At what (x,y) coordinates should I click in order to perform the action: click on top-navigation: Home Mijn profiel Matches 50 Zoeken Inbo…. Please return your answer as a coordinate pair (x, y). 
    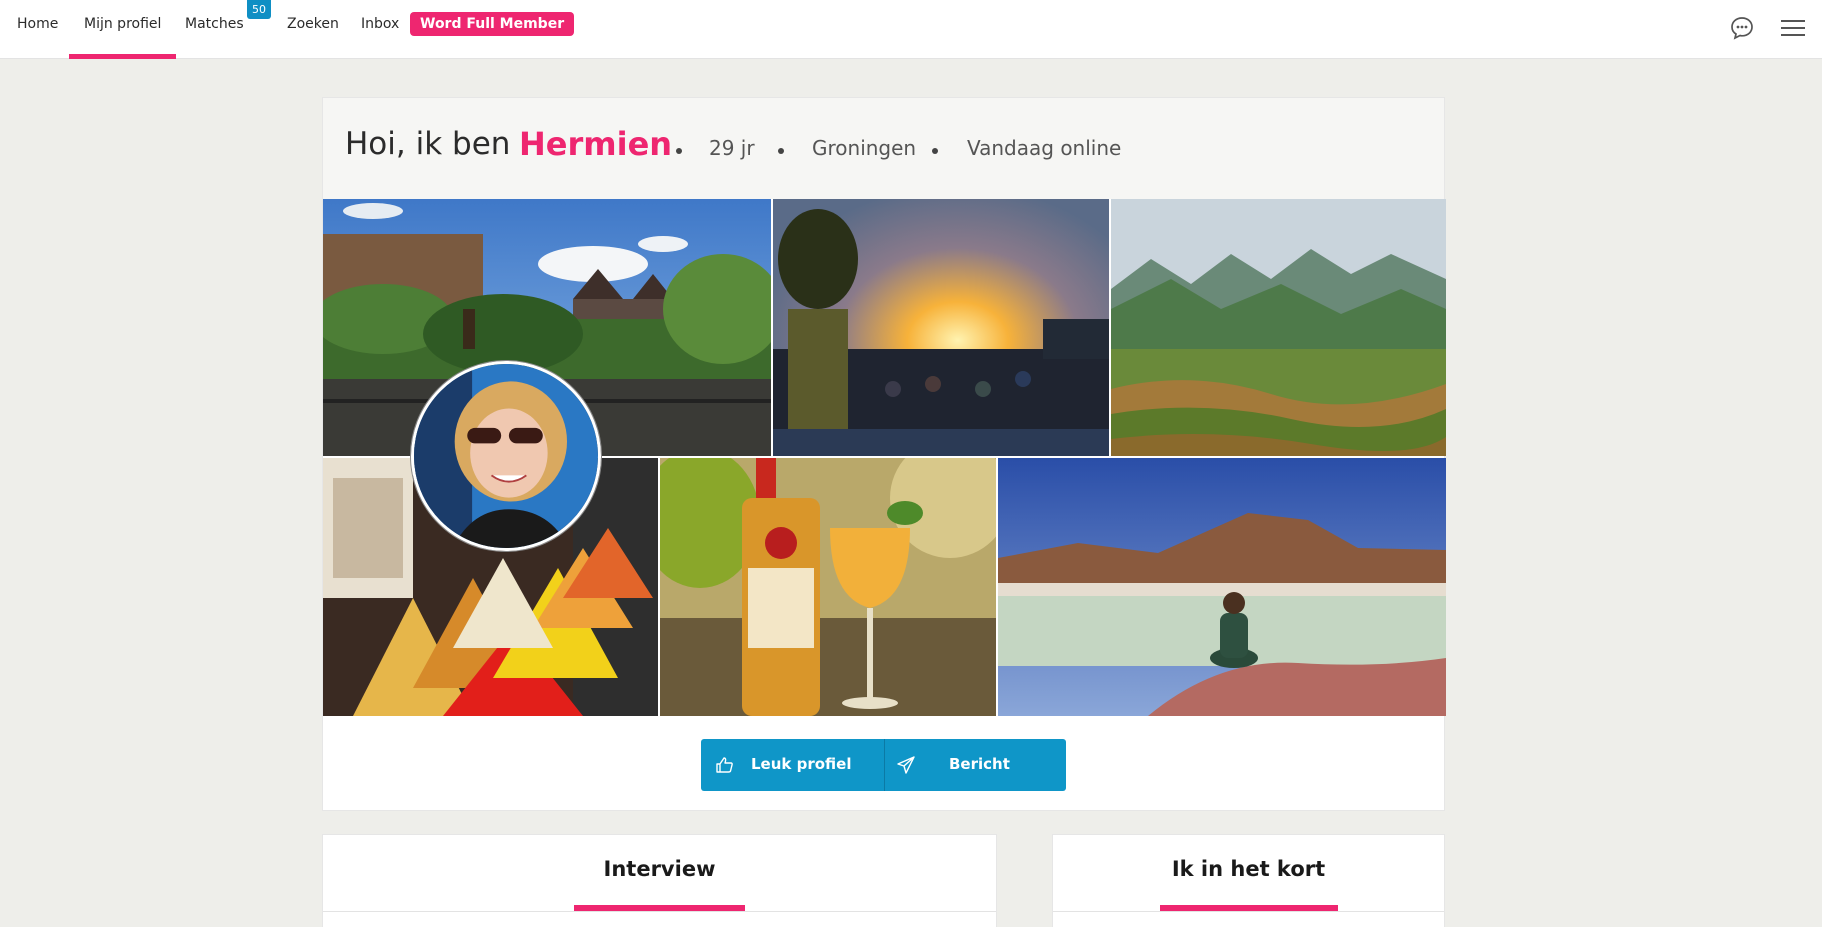
    Looking at the image, I should click on (911, 29).